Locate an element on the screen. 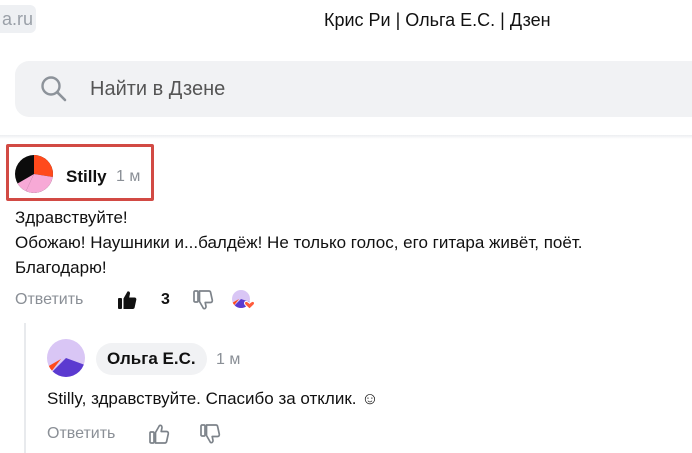 This screenshot has height=453, width=692. author-heart-avatar-icon is located at coordinates (243, 300).